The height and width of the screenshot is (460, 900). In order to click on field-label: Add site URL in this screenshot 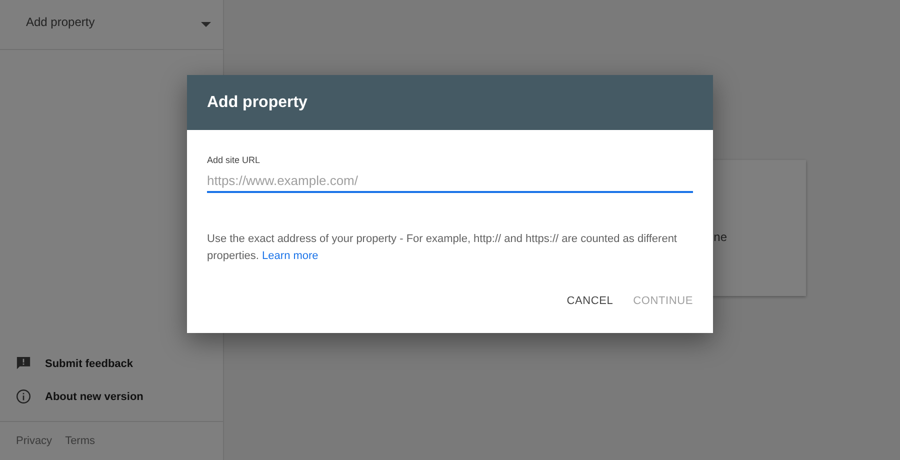, I will do `click(234, 160)`.